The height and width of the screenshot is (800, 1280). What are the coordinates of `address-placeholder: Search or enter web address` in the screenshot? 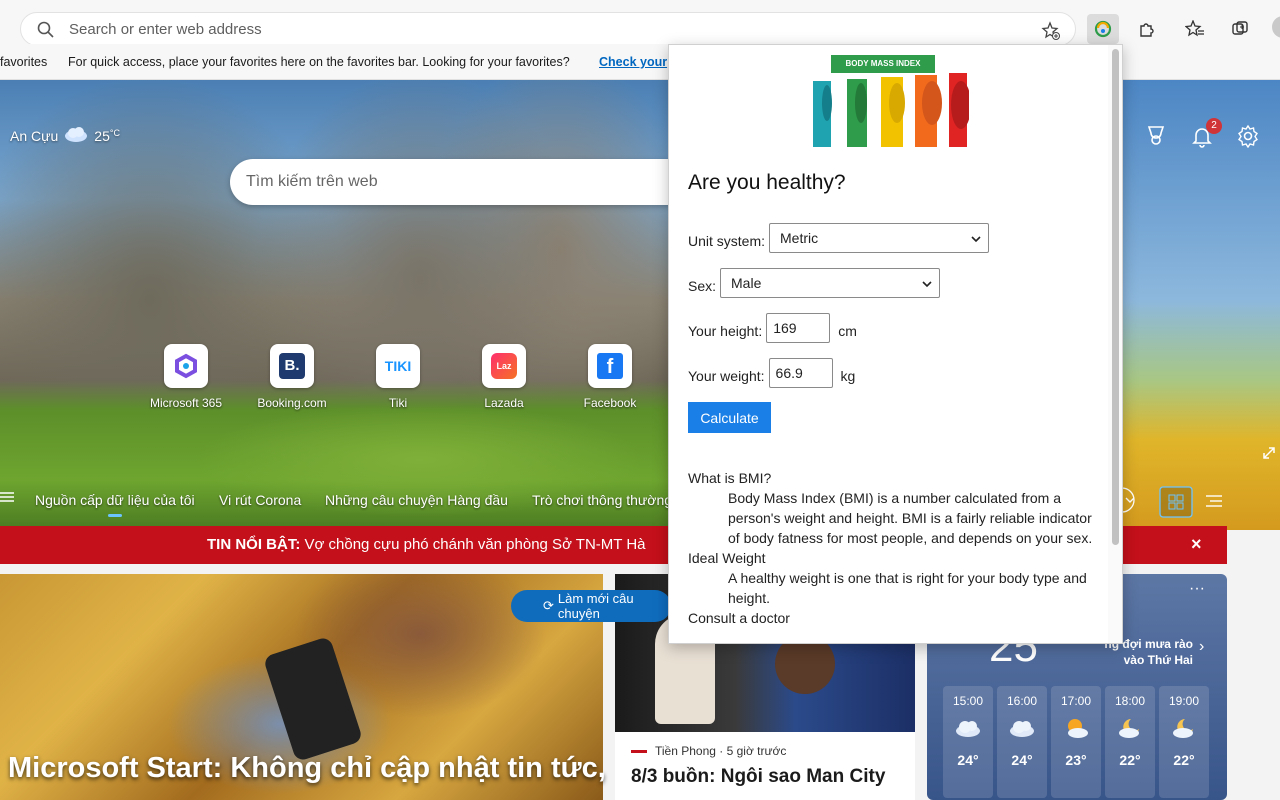 It's located at (165, 29).